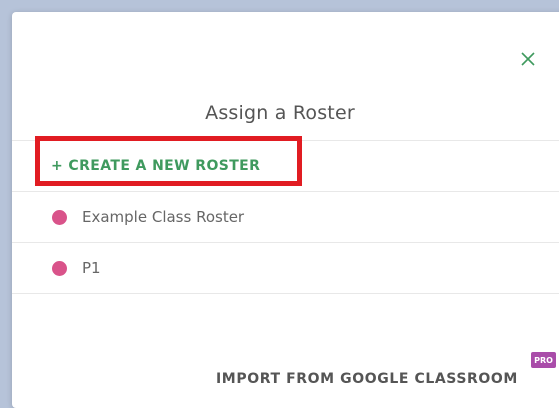  What do you see at coordinates (136, 166) in the screenshot?
I see `create-roster-button: + CREATE A NEW ROSTER` at bounding box center [136, 166].